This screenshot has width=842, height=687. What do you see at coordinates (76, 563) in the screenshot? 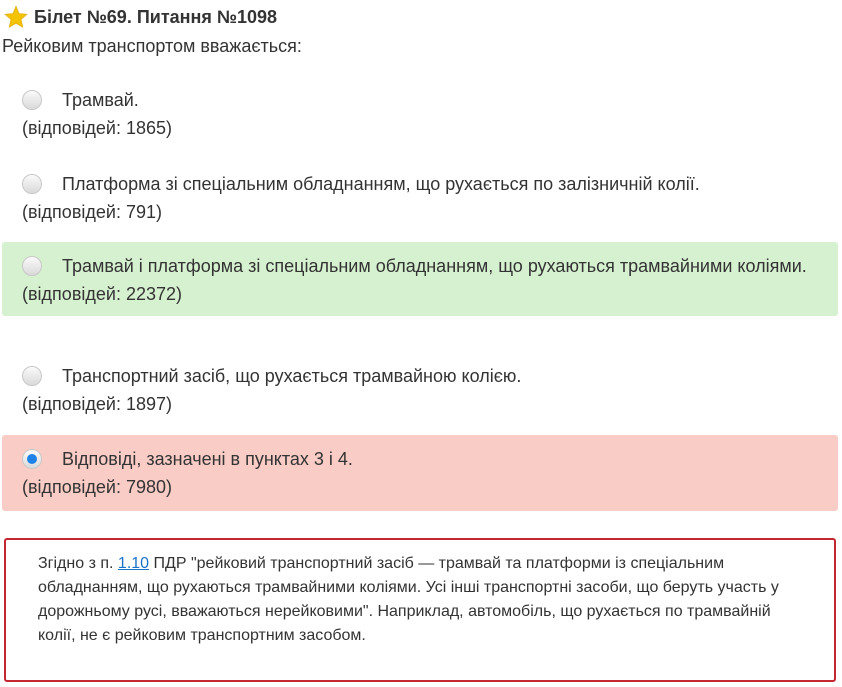
I see `explanation-prefix: Згідно з п.` at bounding box center [76, 563].